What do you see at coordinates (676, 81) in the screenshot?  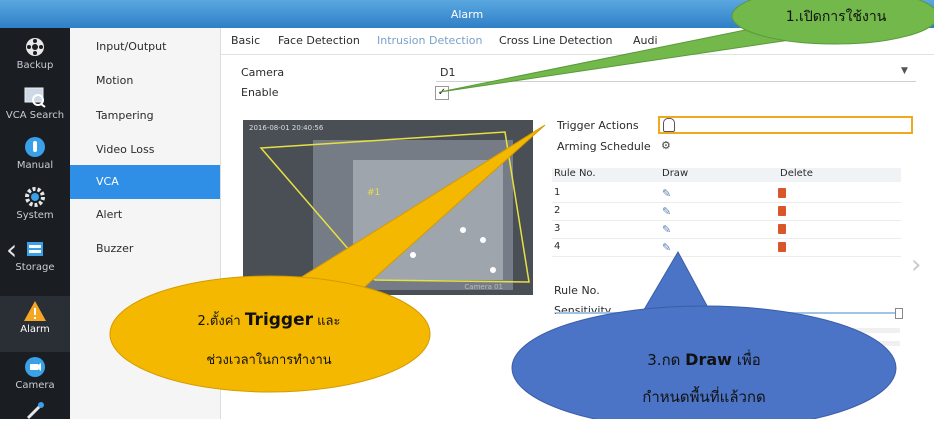 I see `camera-select-underline` at bounding box center [676, 81].